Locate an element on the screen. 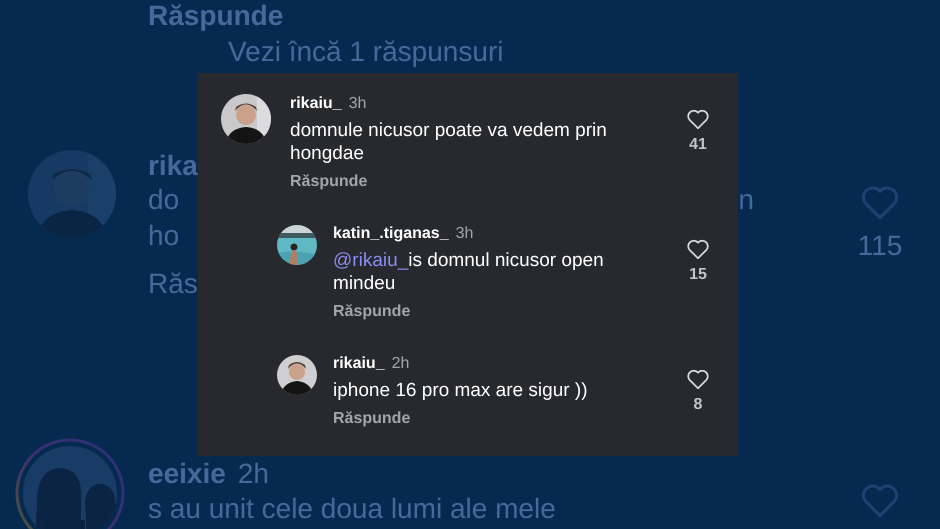 This screenshot has width=940, height=529. like-count: 15 is located at coordinates (698, 275).